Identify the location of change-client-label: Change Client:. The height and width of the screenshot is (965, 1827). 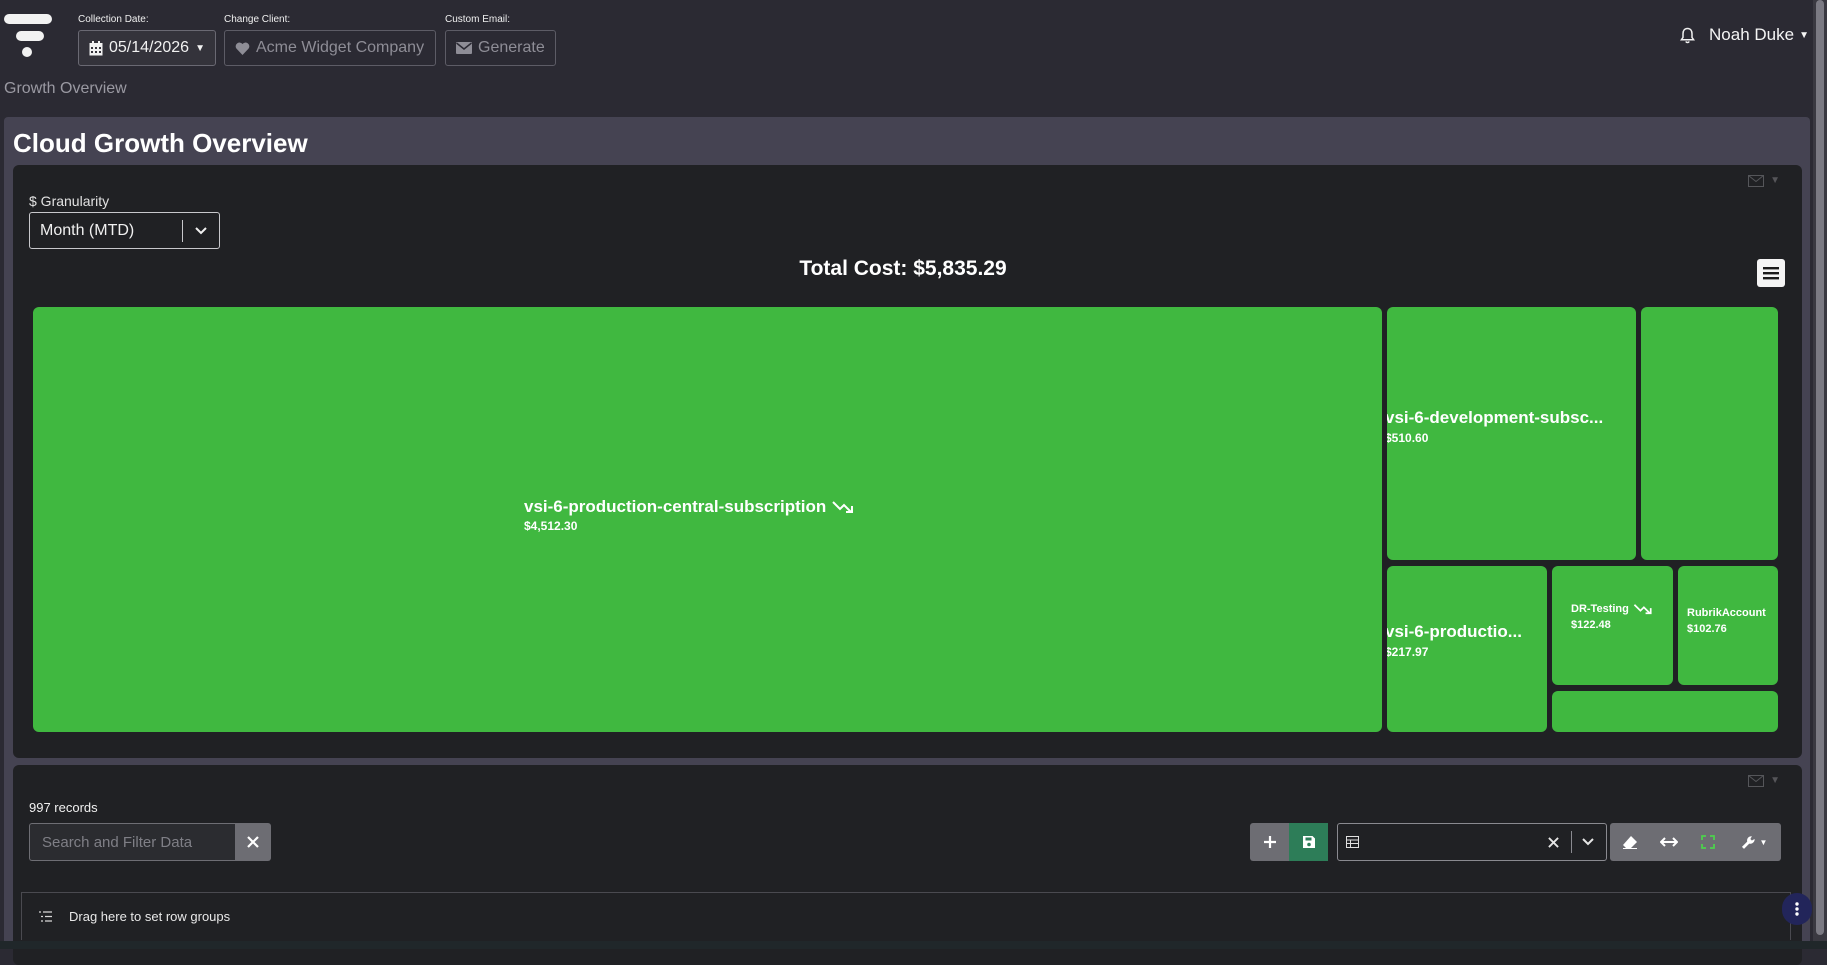
(257, 19).